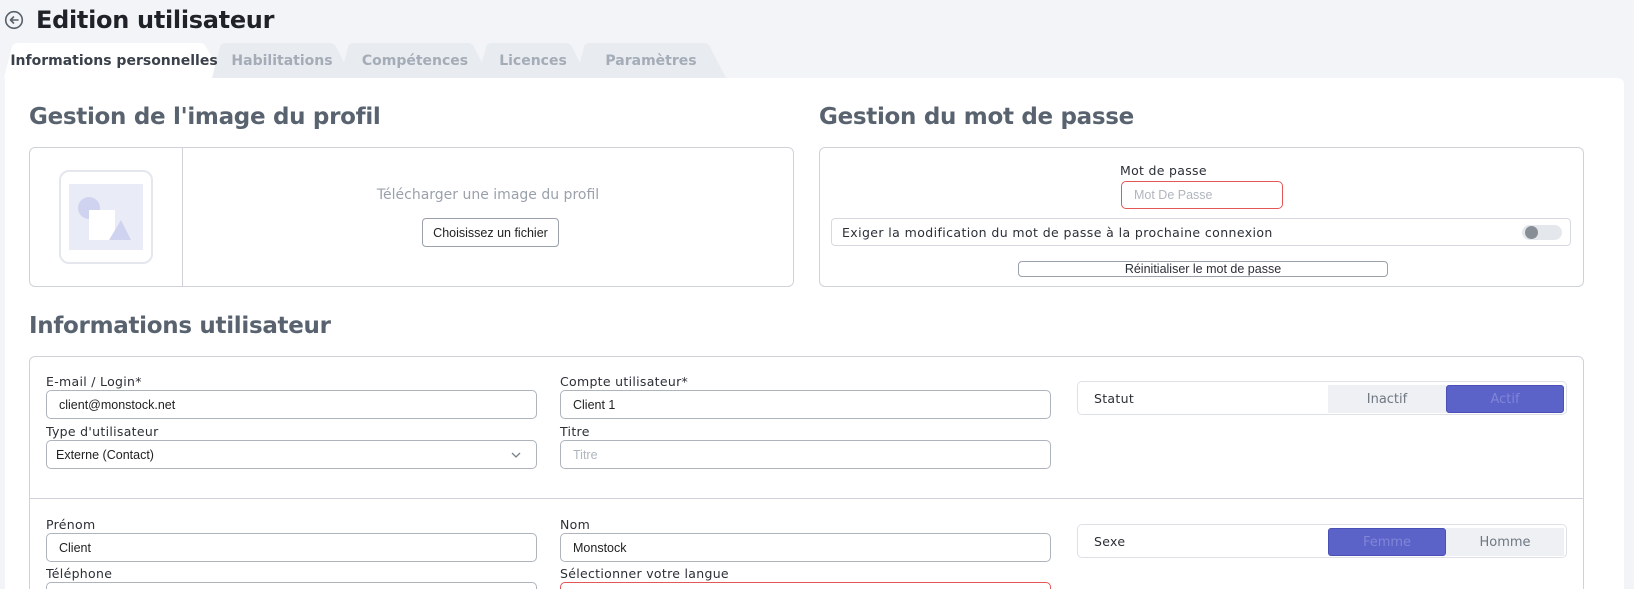 This screenshot has height=589, width=1634. I want to click on gender-option-male: Homme, so click(1505, 542).